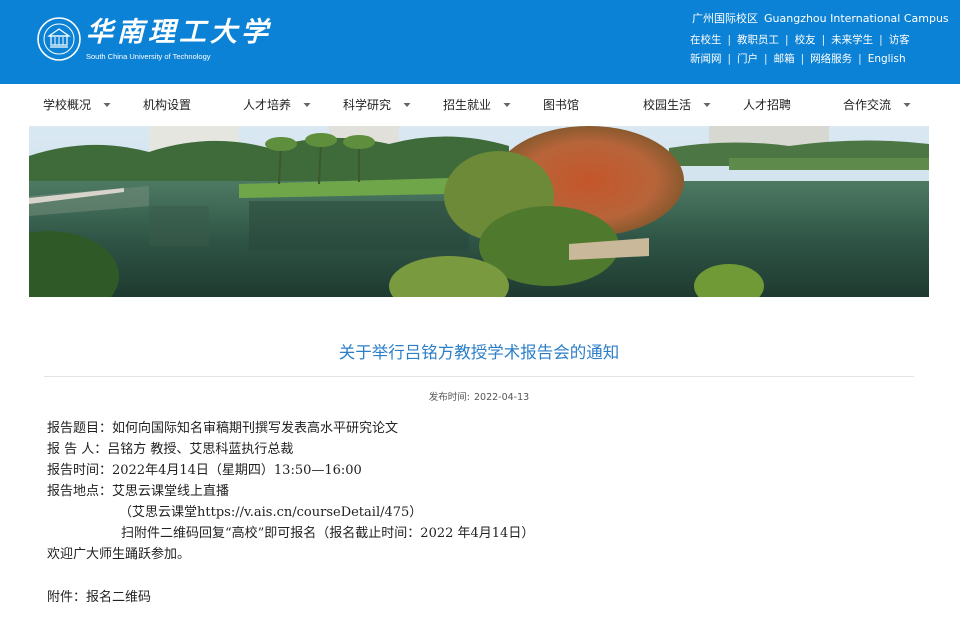 This screenshot has width=960, height=644. I want to click on nav-item-about: 学校概况, so click(77, 105).